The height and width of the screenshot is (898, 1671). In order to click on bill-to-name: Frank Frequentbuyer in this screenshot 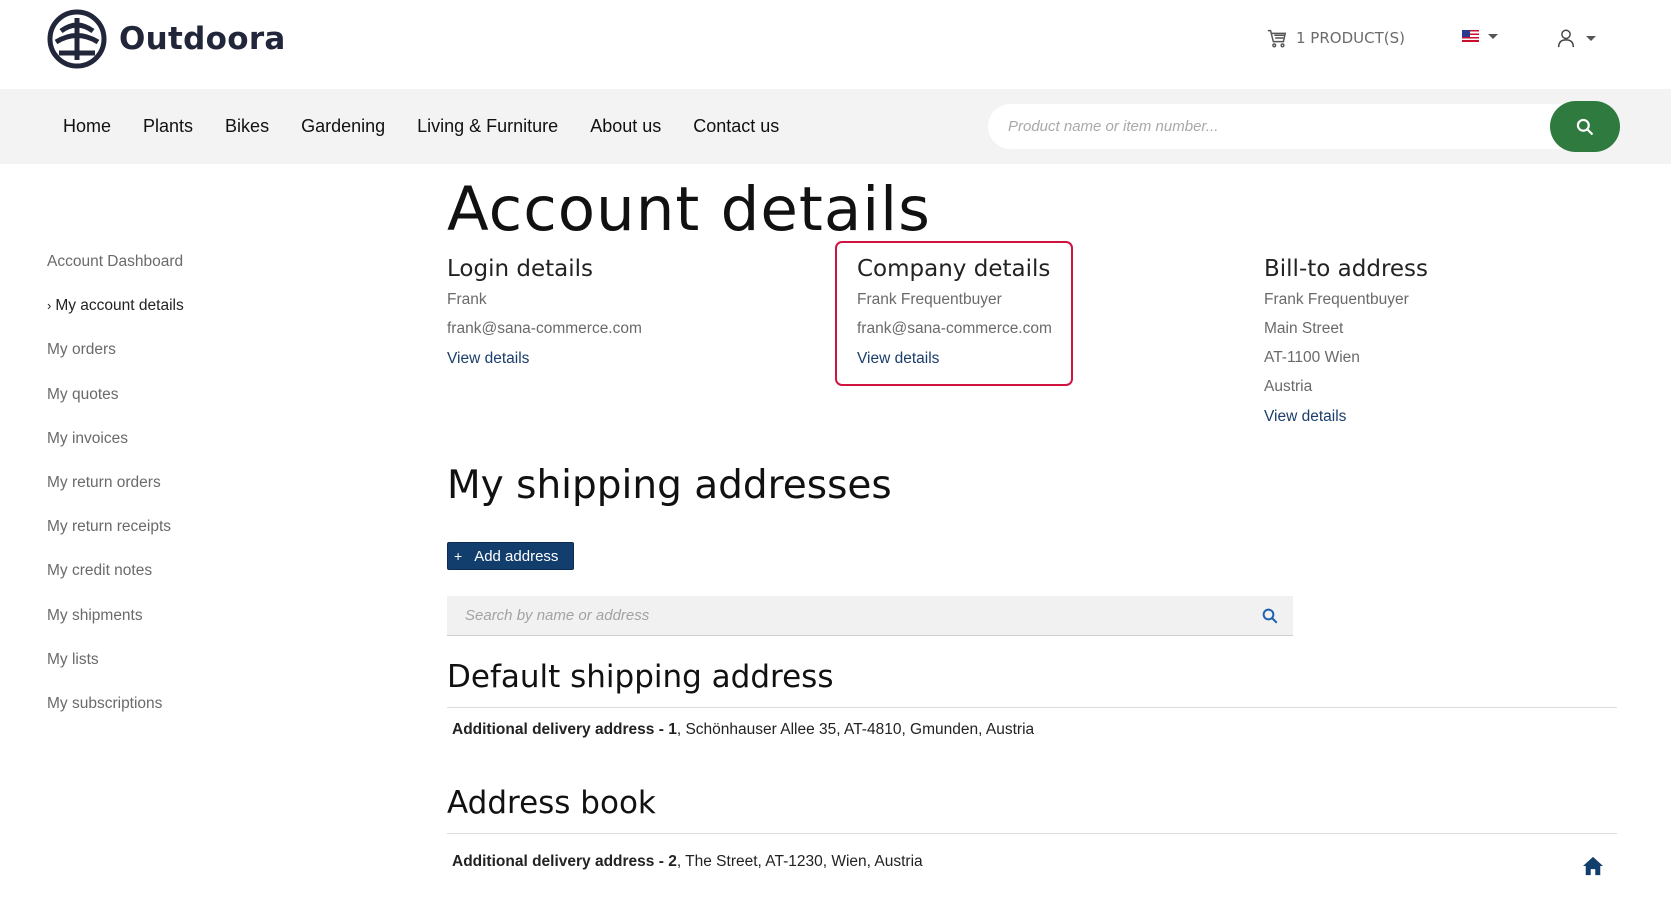, I will do `click(1336, 299)`.